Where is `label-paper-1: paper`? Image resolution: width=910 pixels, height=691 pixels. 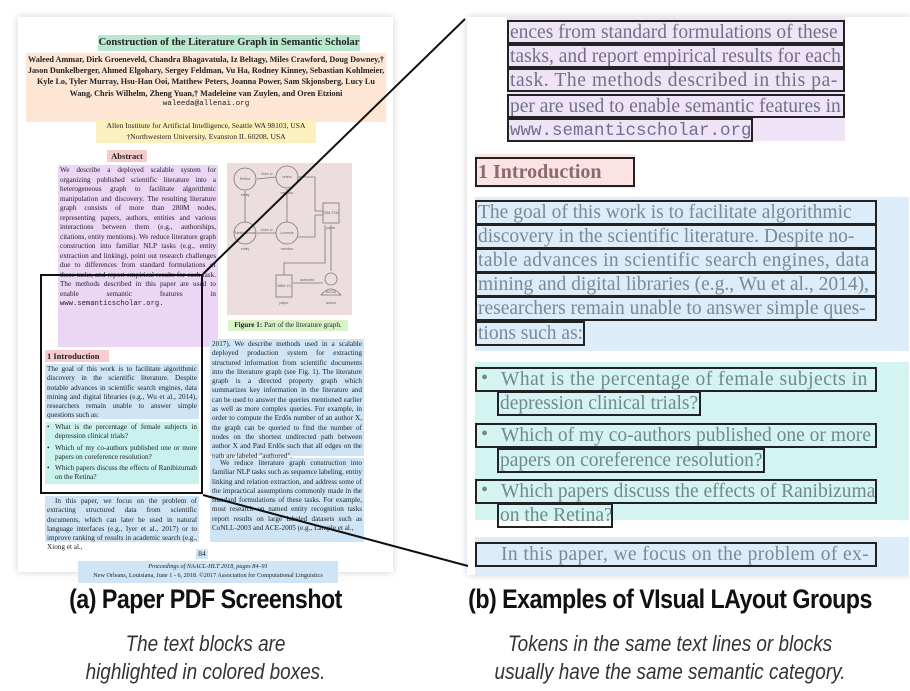
label-paper-1: paper is located at coordinates (331, 228).